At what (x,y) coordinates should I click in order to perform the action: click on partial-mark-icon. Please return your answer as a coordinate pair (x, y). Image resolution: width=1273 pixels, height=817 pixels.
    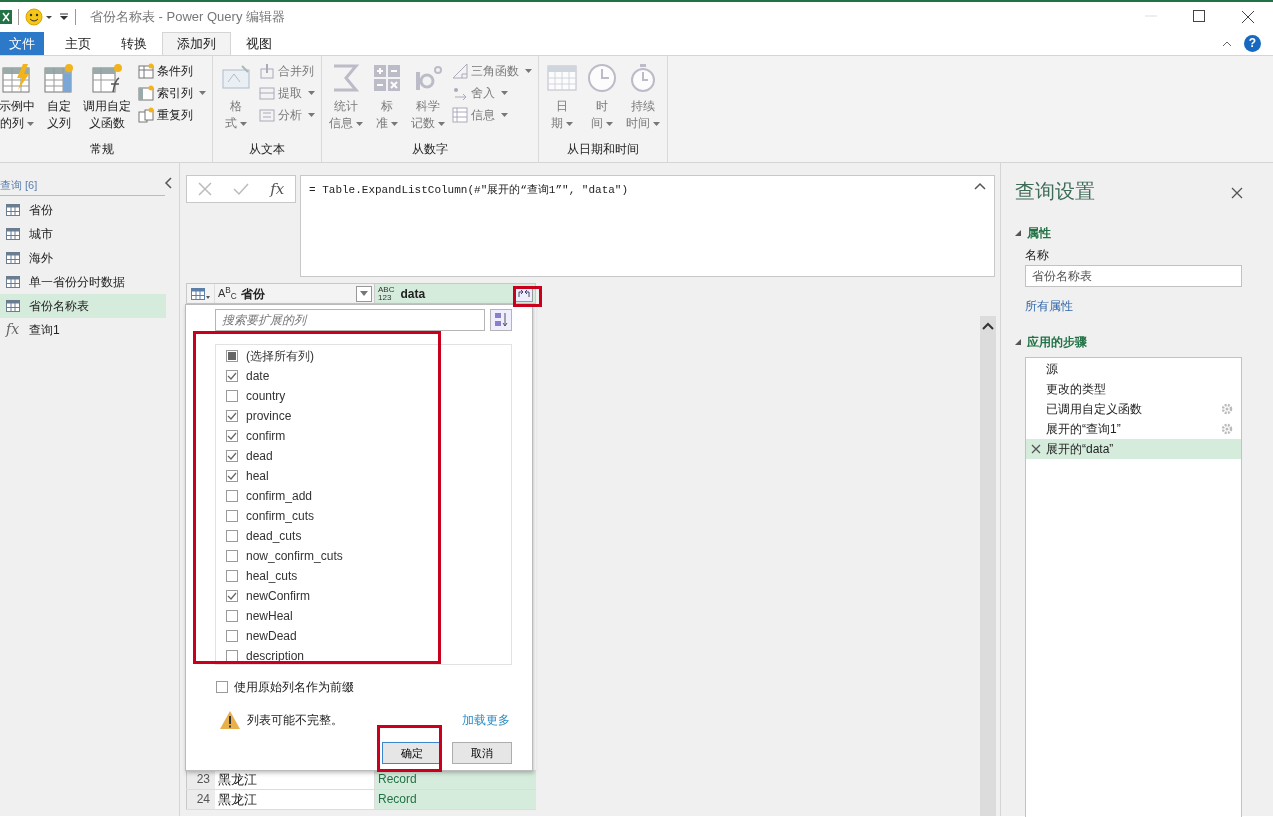
    Looking at the image, I should click on (232, 356).